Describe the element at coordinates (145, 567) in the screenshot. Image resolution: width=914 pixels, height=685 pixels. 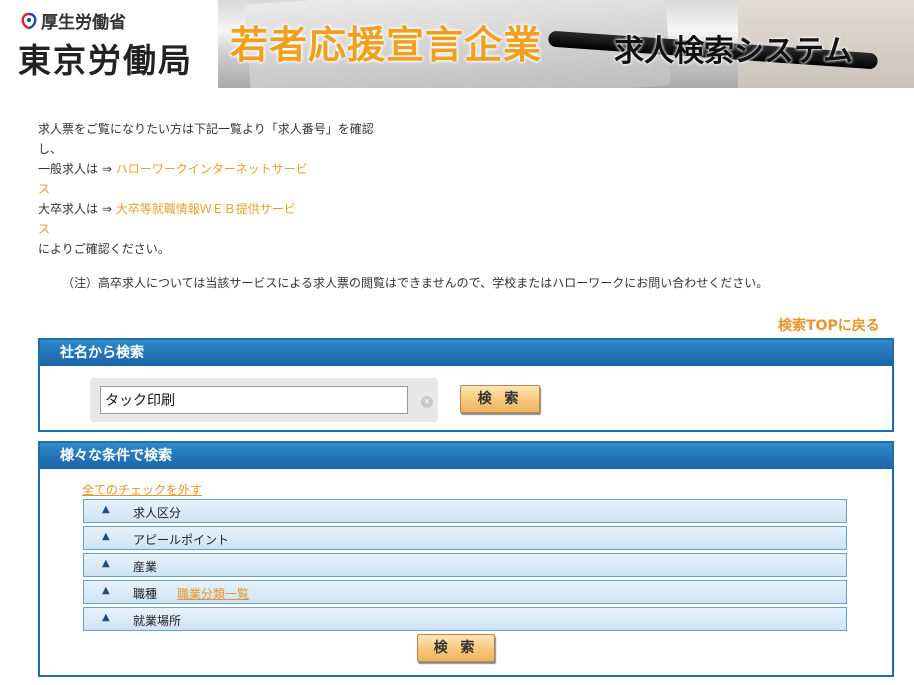
I see `category-label: 産業` at that location.